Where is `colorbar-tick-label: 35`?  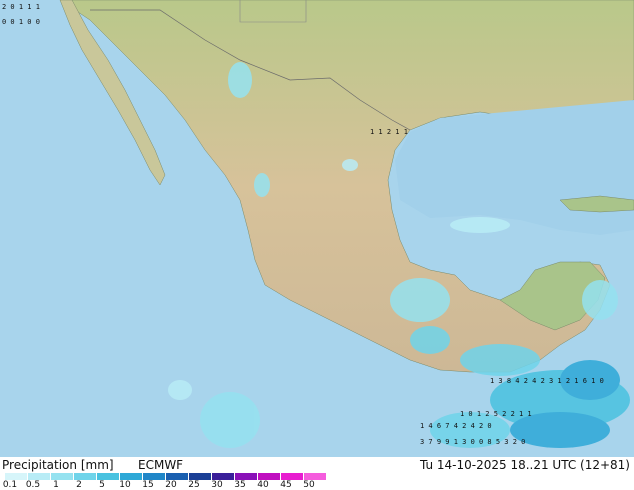 colorbar-tick-label: 35 is located at coordinates (240, 485).